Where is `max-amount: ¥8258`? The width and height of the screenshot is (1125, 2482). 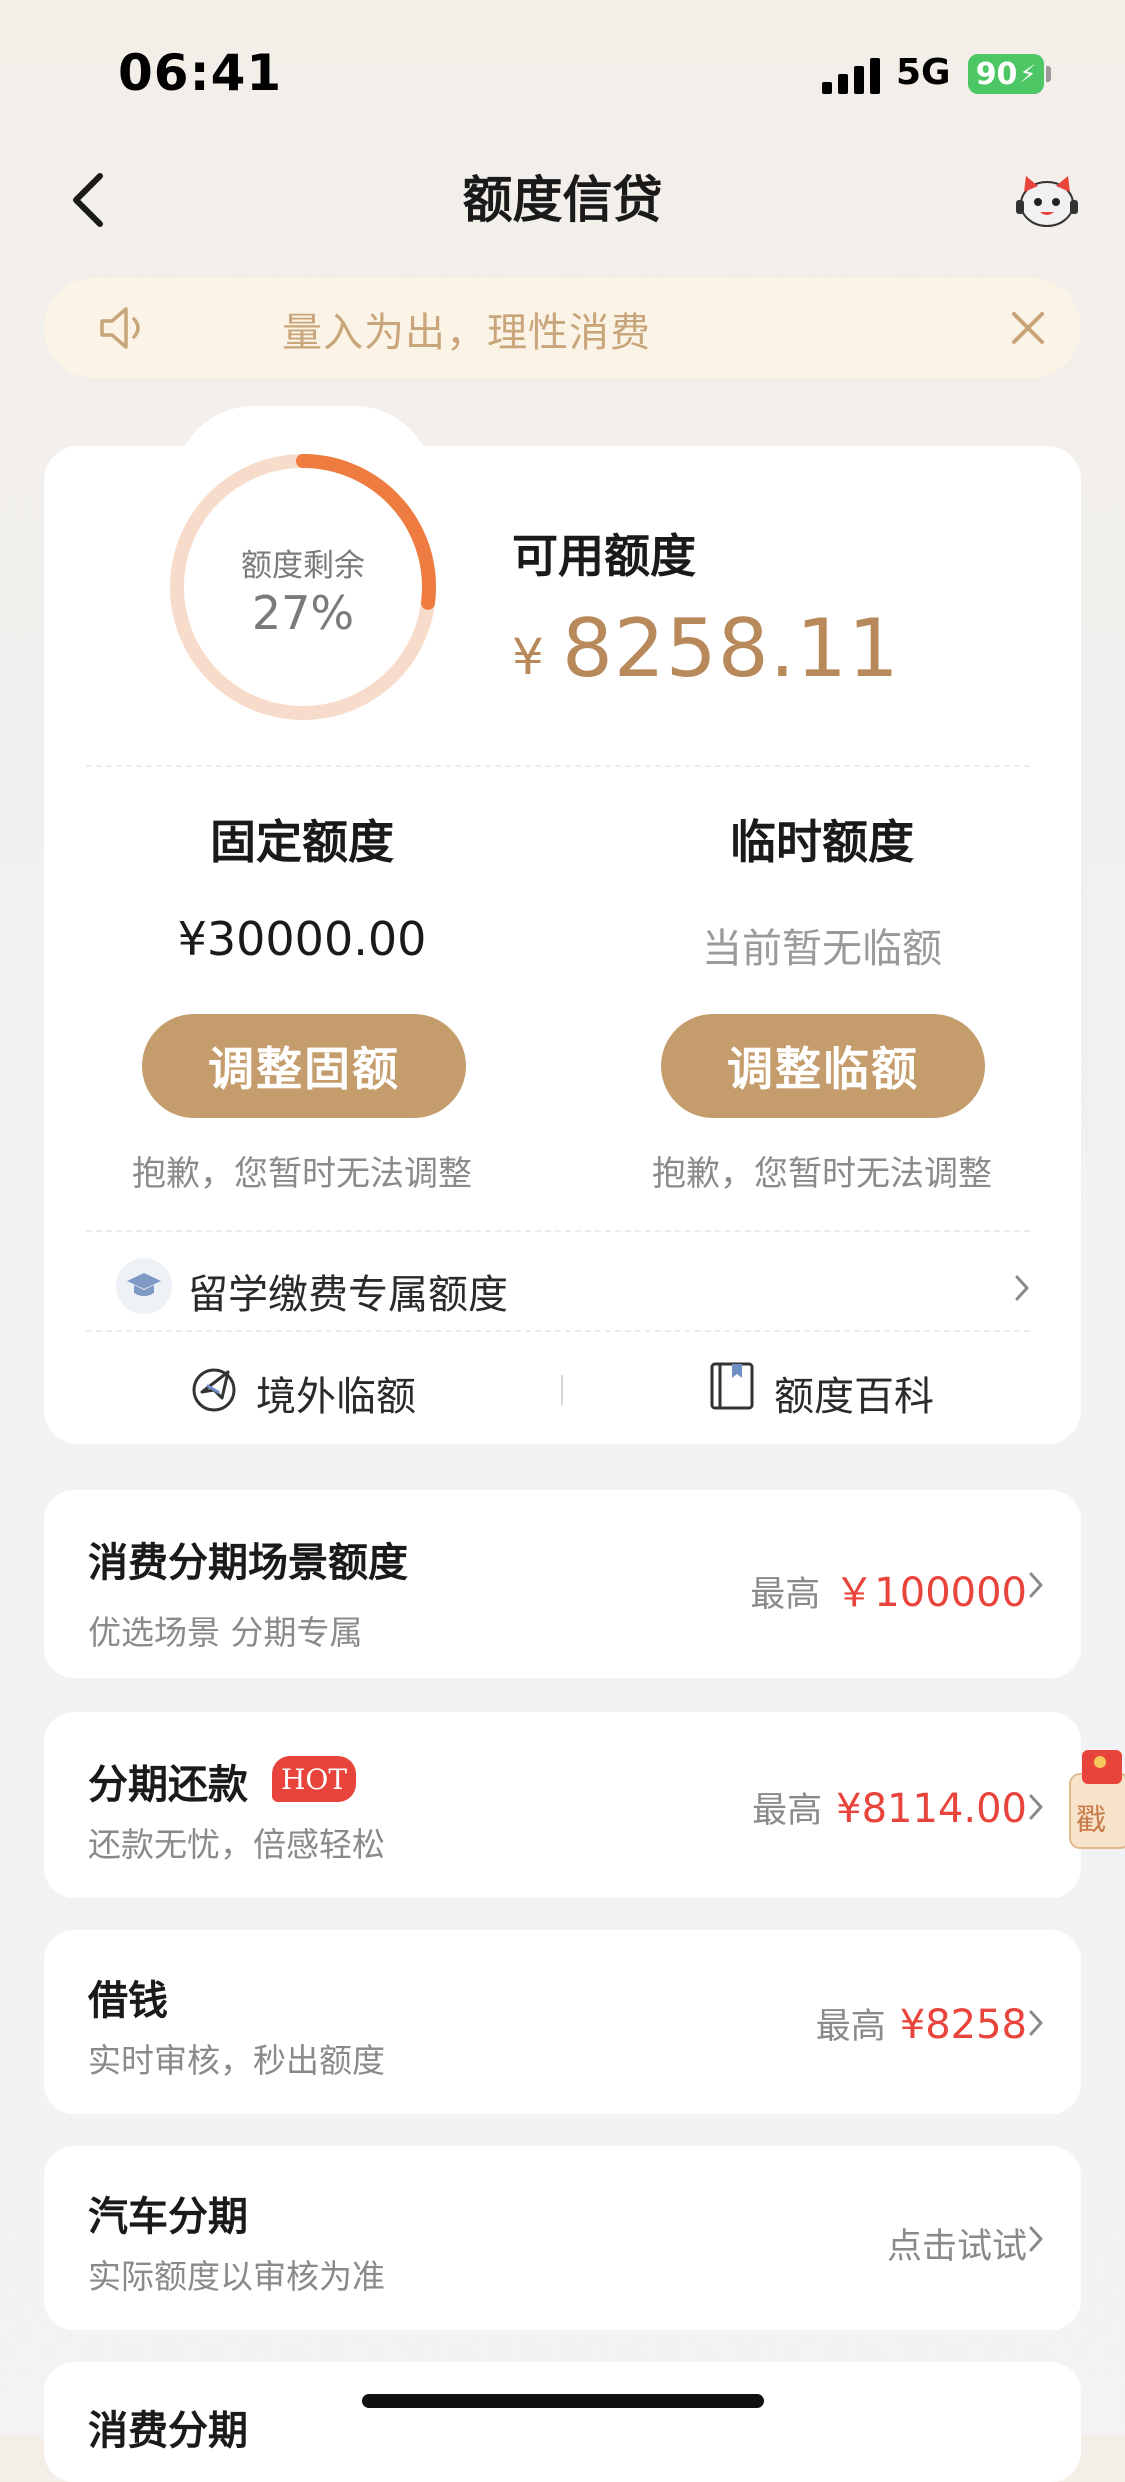 max-amount: ¥8258 is located at coordinates (963, 2025).